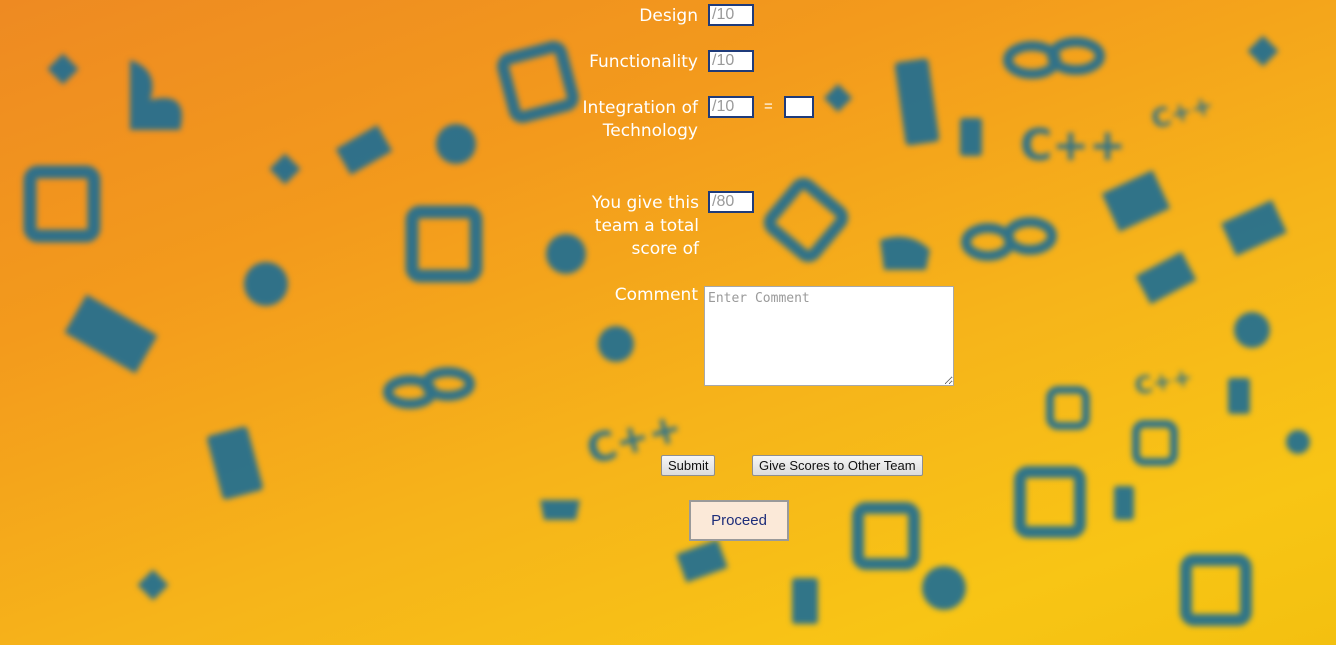 The width and height of the screenshot is (1336, 645). I want to click on equals-sign: =, so click(768, 106).